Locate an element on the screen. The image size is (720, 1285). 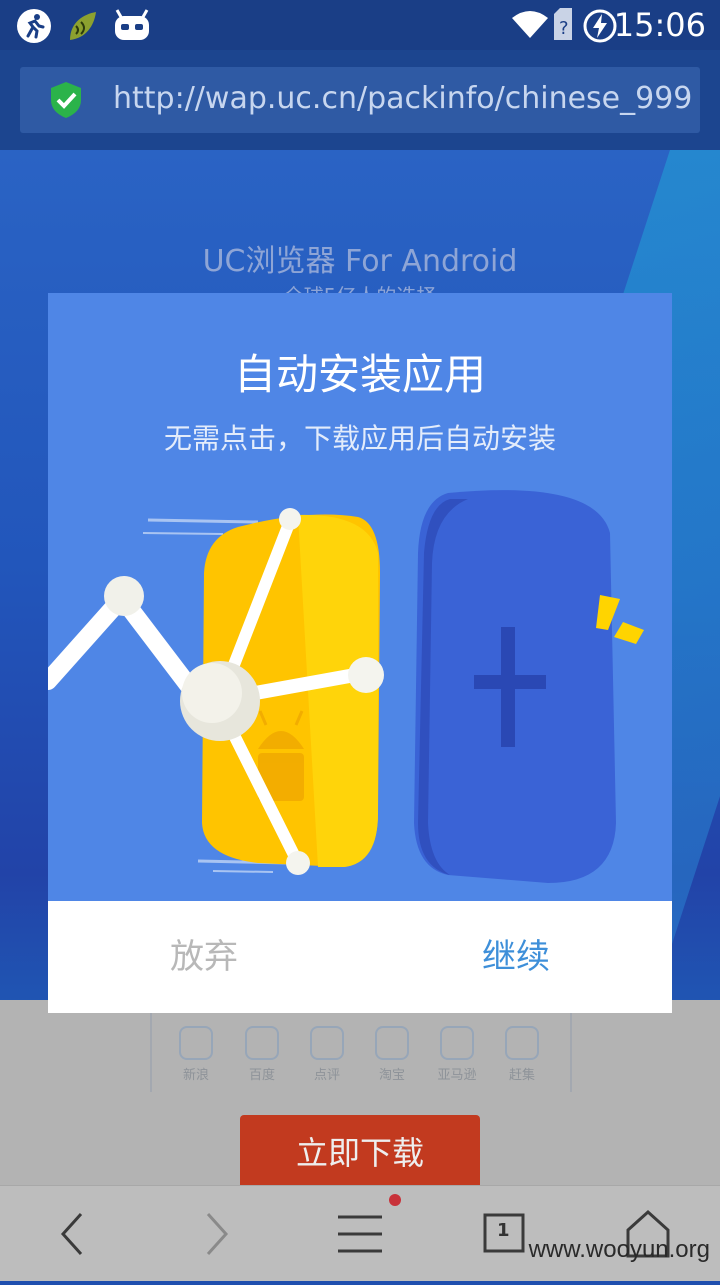
battery-charging-icon is located at coordinates (600, 26).